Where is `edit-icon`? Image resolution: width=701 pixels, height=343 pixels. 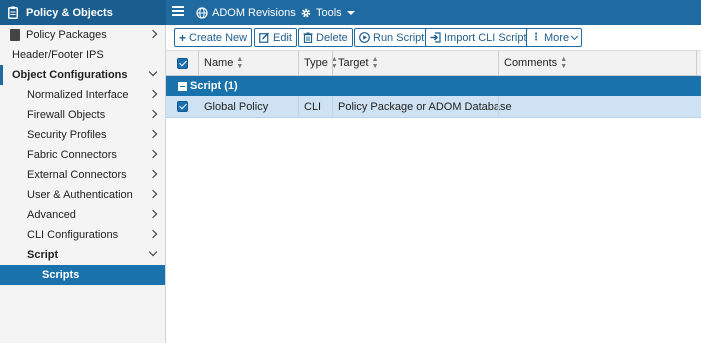 edit-icon is located at coordinates (264, 37).